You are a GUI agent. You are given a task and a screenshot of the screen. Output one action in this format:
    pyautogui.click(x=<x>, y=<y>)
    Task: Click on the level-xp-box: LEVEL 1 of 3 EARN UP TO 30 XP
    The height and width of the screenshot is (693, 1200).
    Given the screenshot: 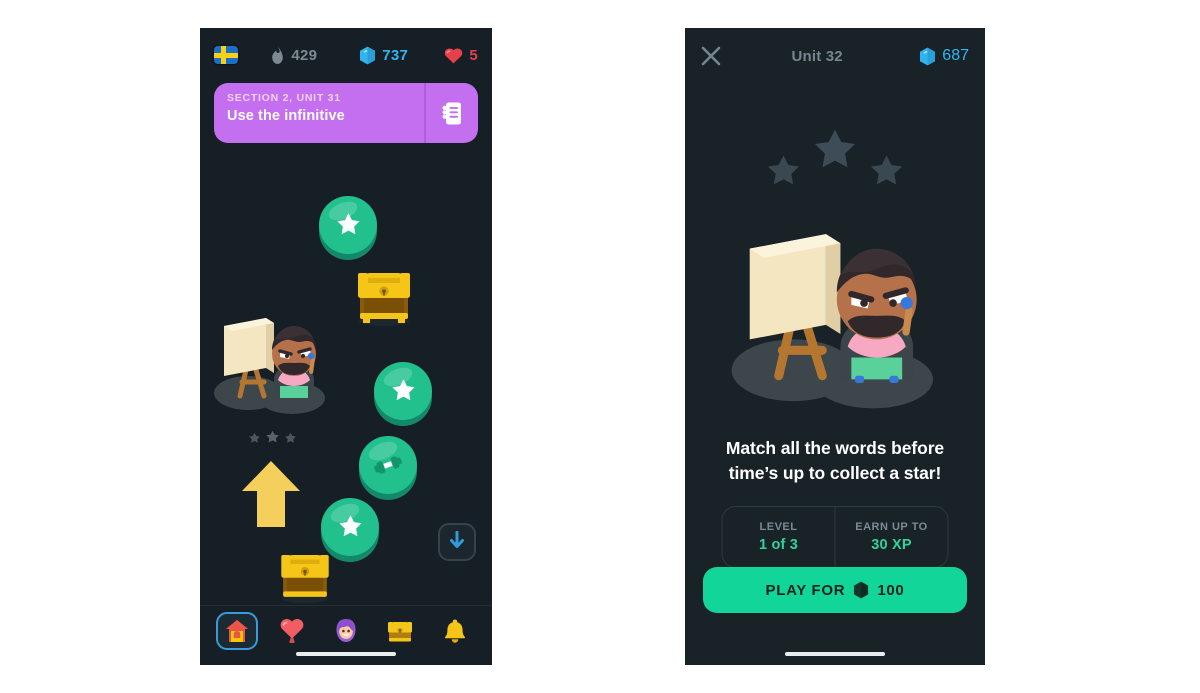 What is the action you would take?
    pyautogui.click(x=835, y=537)
    